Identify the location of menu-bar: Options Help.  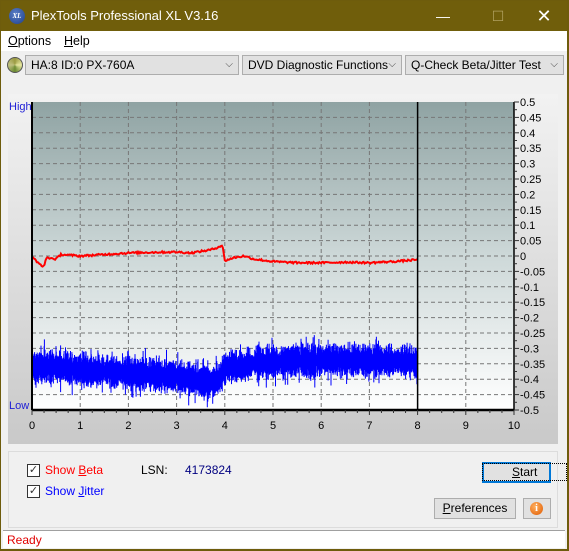
(284, 41).